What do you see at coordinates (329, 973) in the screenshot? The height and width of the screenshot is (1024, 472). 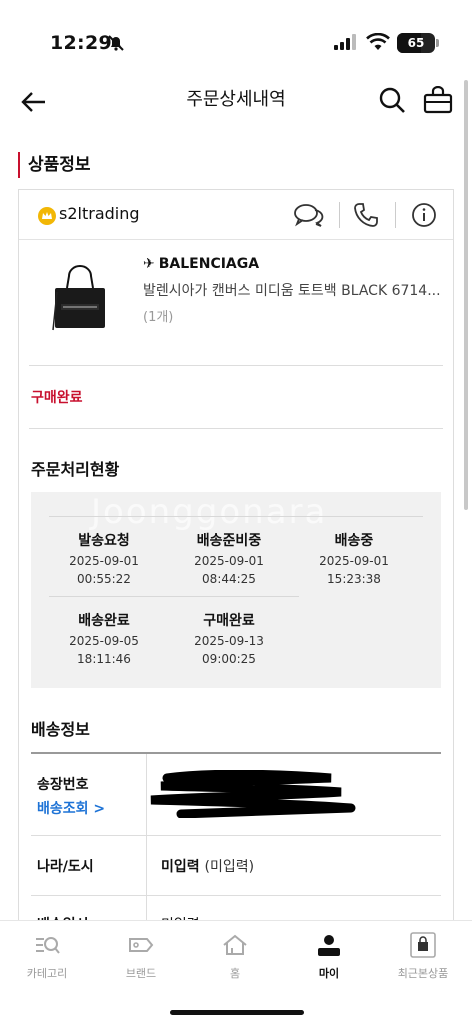 I see `tab-label: 마이` at bounding box center [329, 973].